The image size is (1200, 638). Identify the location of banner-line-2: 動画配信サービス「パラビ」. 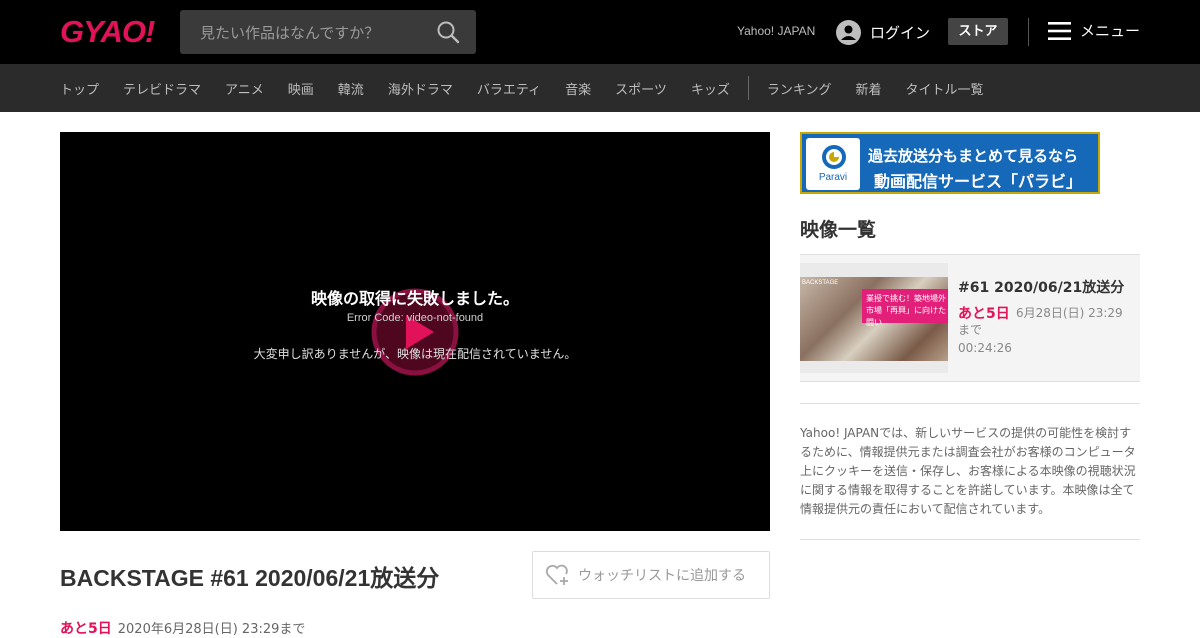
(978, 181).